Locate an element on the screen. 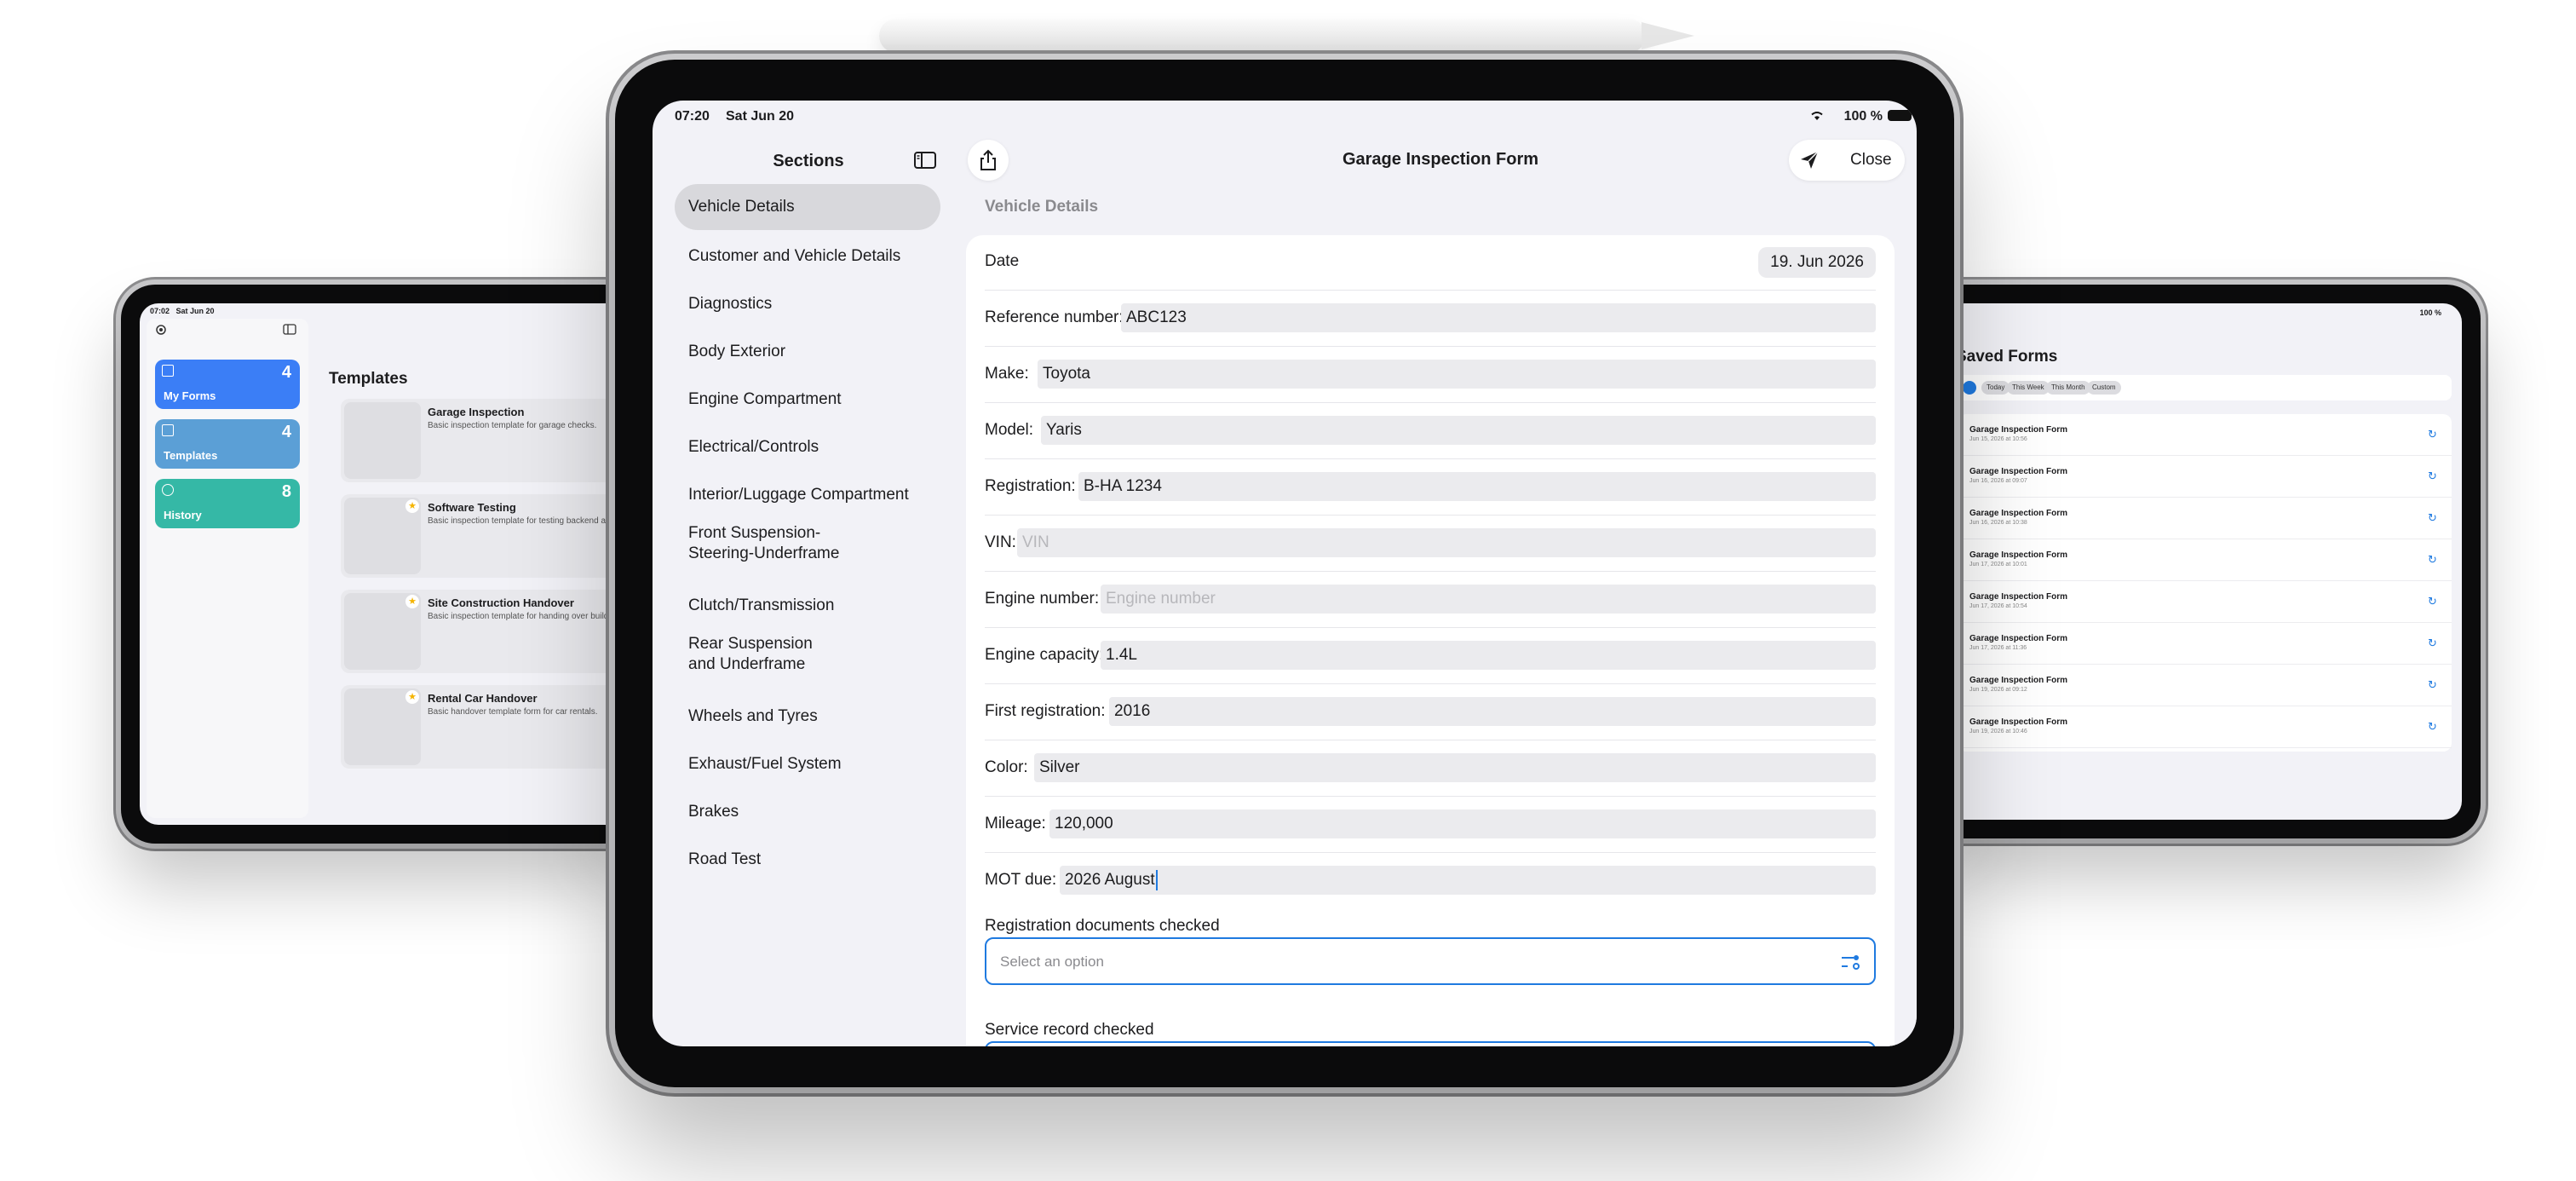 The height and width of the screenshot is (1181, 2576). question-label: Service record checked is located at coordinates (1069, 1030).